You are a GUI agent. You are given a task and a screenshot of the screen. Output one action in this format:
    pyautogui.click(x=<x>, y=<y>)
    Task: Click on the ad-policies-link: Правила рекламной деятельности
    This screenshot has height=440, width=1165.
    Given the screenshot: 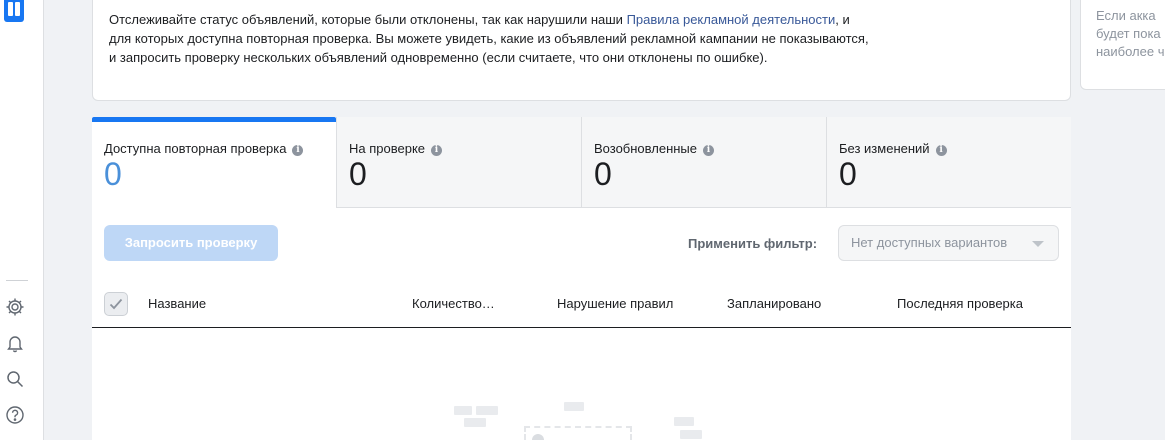 What is the action you would take?
    pyautogui.click(x=731, y=19)
    